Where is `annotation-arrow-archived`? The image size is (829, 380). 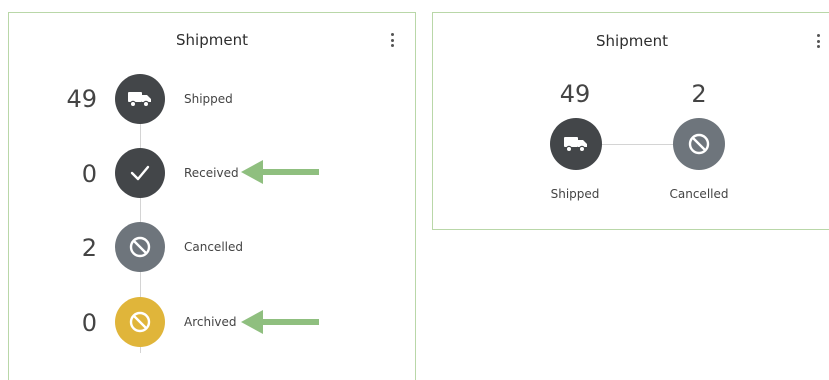
annotation-arrow-archived is located at coordinates (280, 322).